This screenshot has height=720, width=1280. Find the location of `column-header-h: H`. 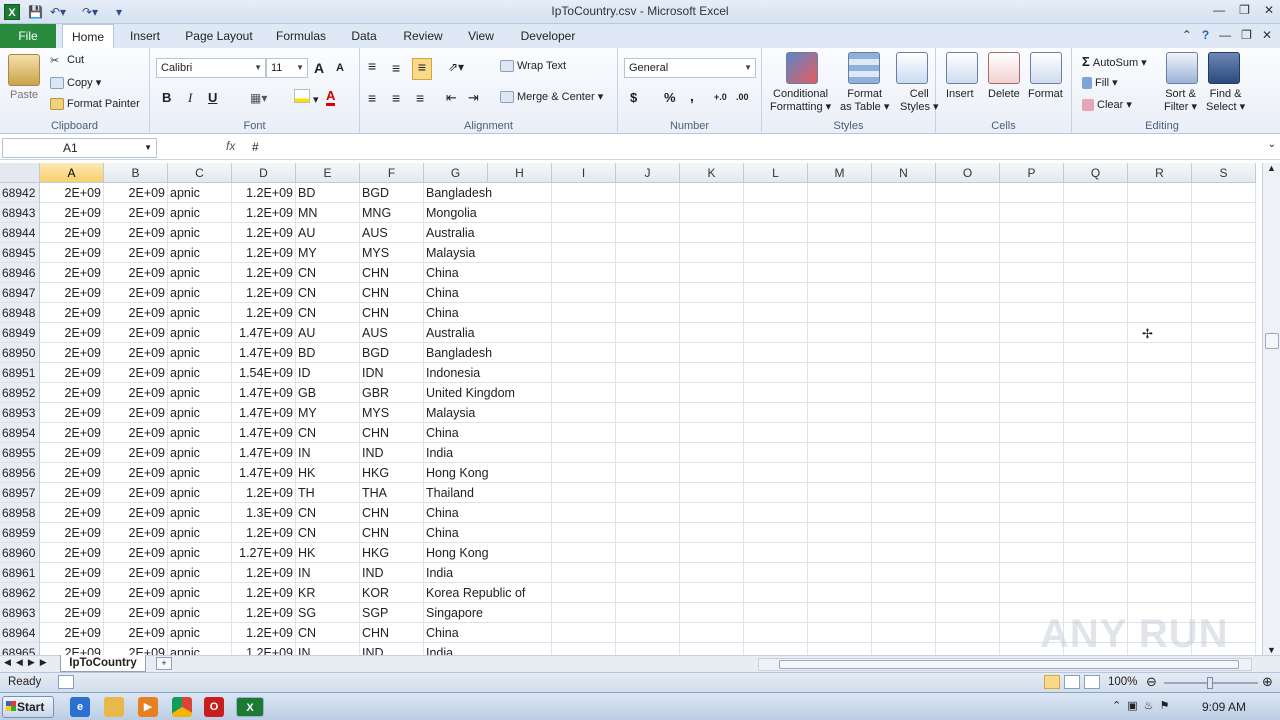

column-header-h: H is located at coordinates (520, 173).